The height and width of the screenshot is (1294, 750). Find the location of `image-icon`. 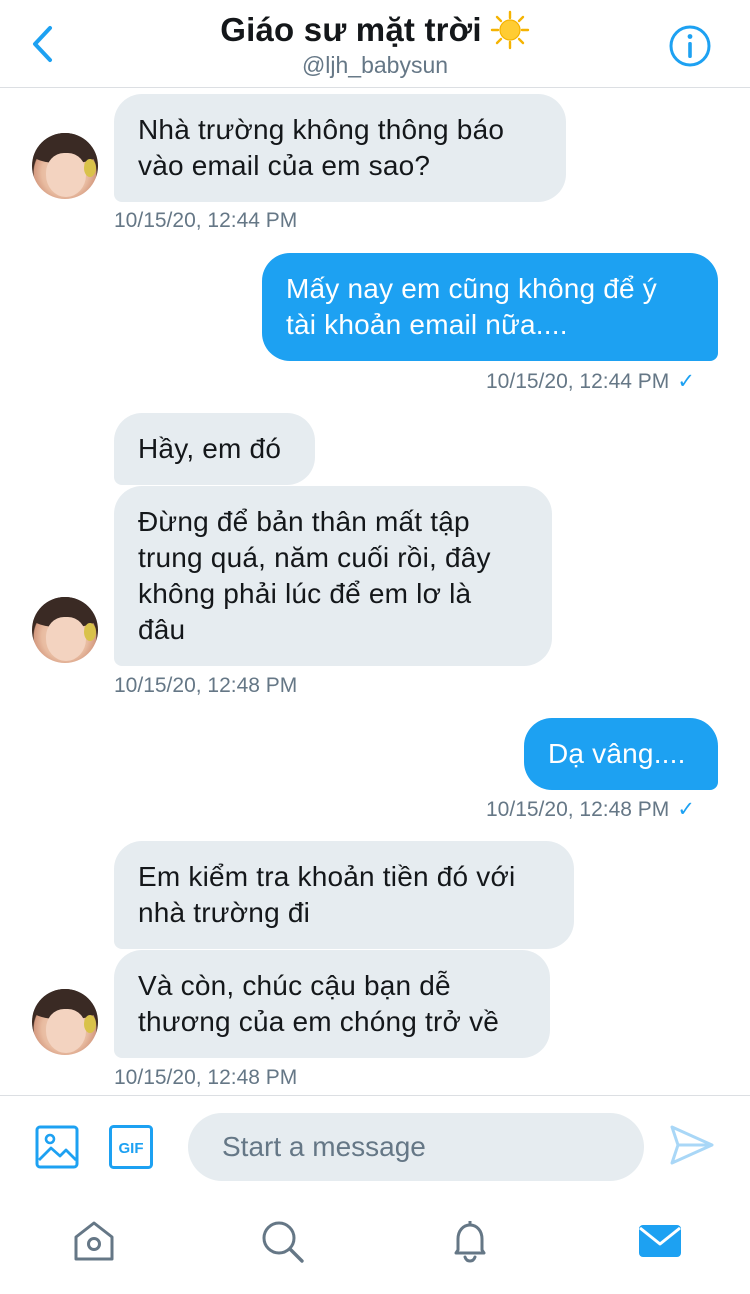

image-icon is located at coordinates (57, 1147).